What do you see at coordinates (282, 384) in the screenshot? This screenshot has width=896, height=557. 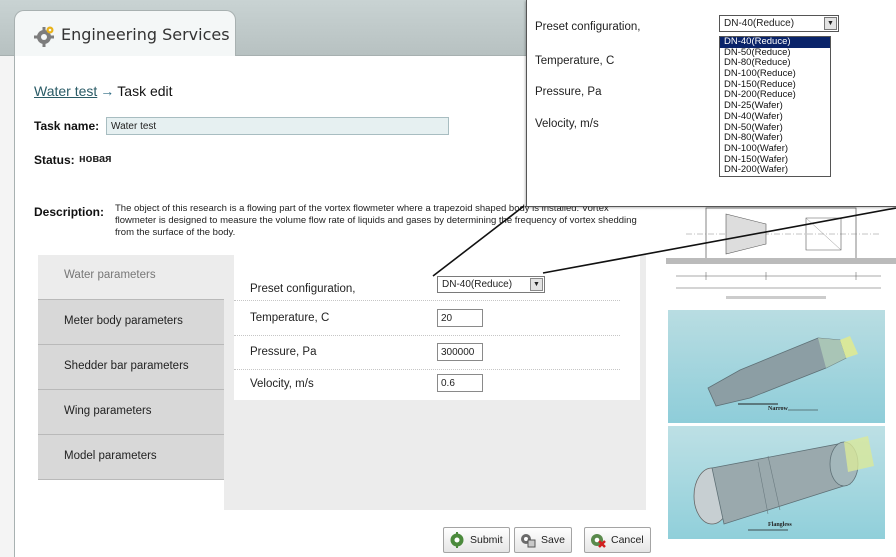 I see `velocity-label: Velocity, m/s` at bounding box center [282, 384].